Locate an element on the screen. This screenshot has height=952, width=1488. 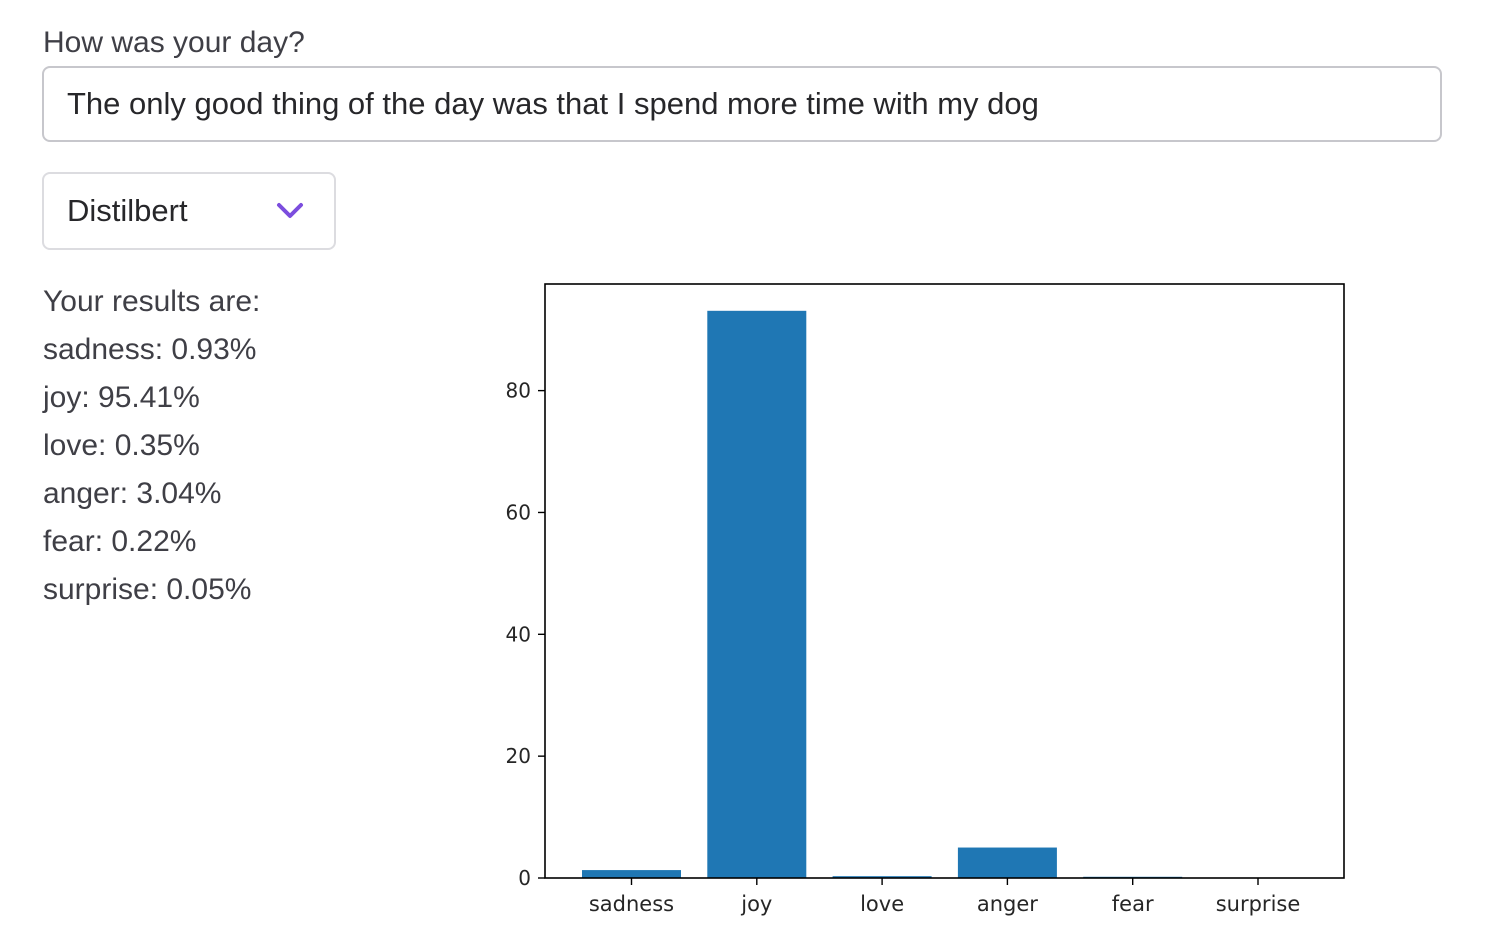
x-tick-label-love: love is located at coordinates (882, 904).